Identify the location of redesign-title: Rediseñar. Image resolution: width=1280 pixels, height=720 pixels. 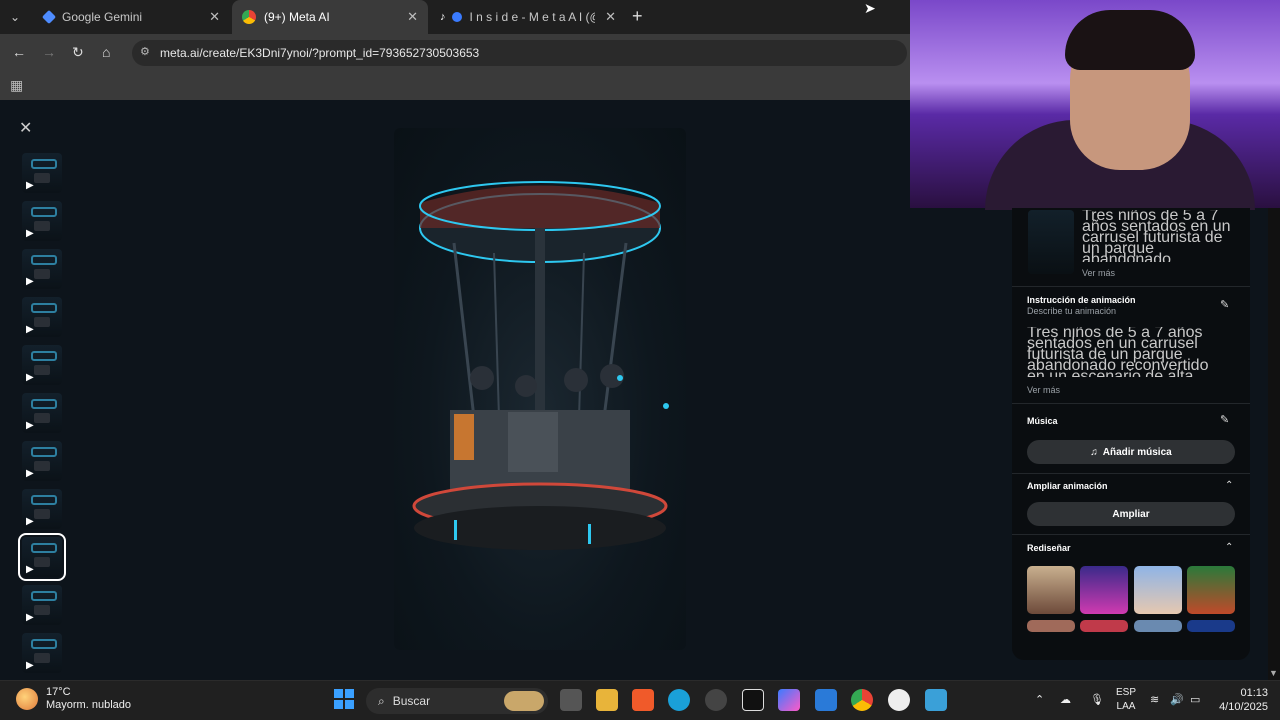
(1049, 548).